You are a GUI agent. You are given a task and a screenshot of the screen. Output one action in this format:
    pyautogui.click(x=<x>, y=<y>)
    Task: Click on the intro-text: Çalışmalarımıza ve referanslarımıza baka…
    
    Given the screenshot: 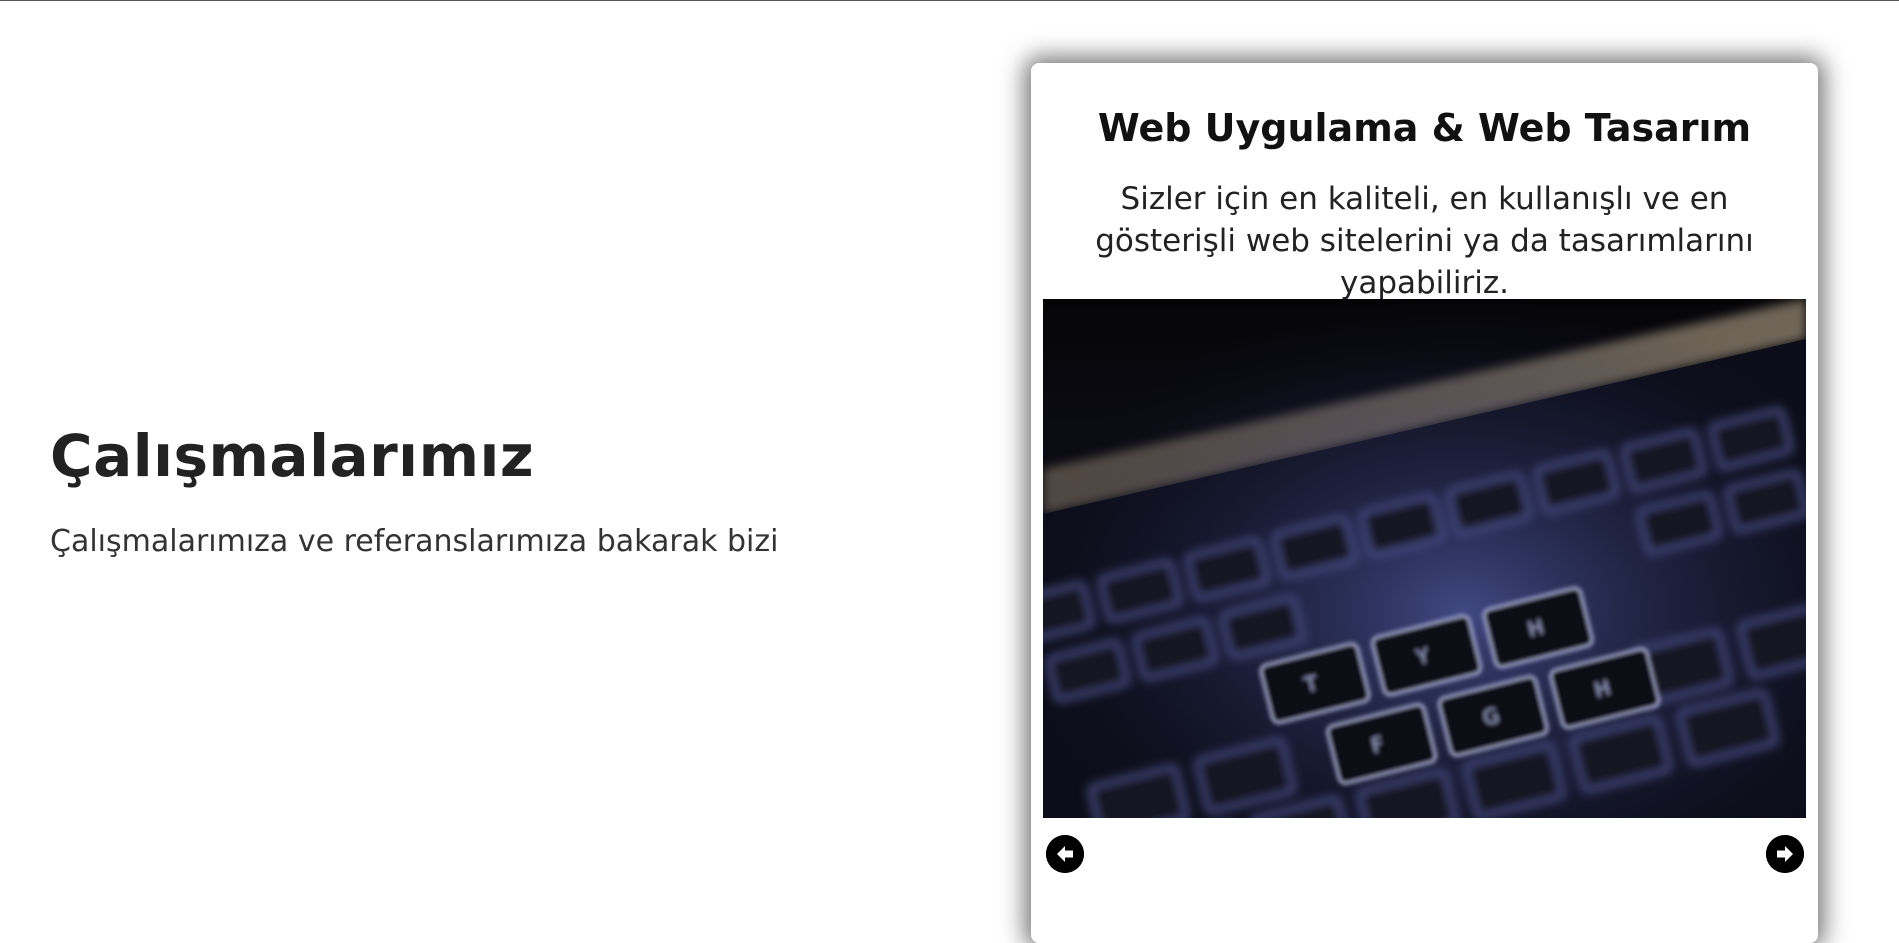 What is the action you would take?
    pyautogui.click(x=414, y=541)
    